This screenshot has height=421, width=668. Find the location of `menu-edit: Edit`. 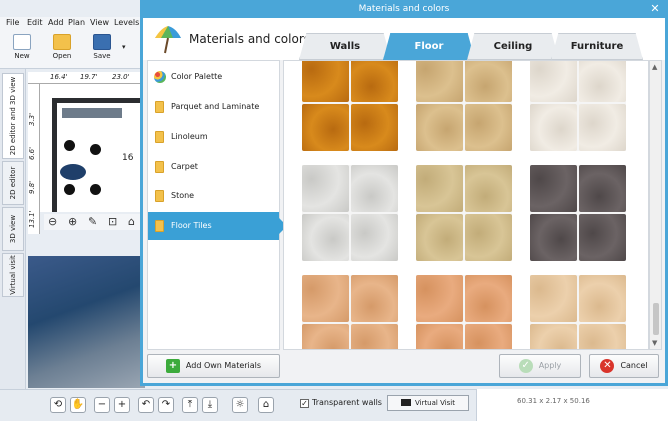

menu-edit: Edit is located at coordinates (35, 22).